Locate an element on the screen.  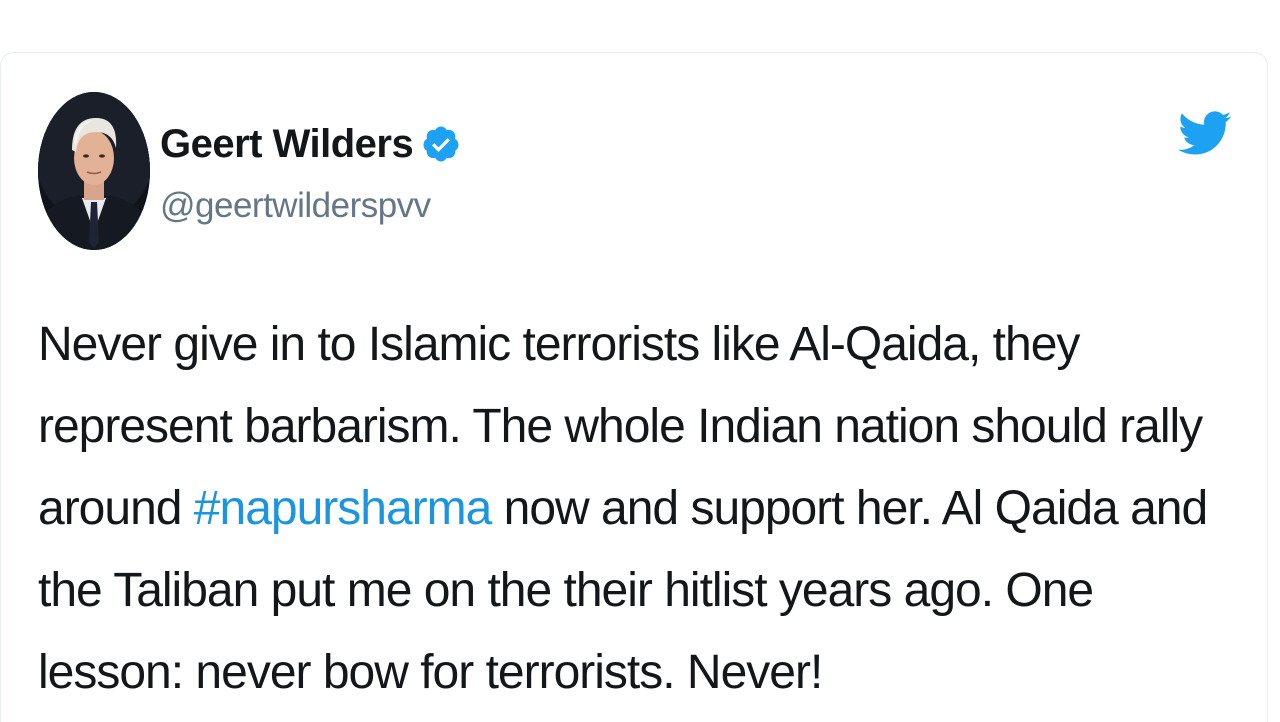
twitter-bird-icon is located at coordinates (1204, 133).